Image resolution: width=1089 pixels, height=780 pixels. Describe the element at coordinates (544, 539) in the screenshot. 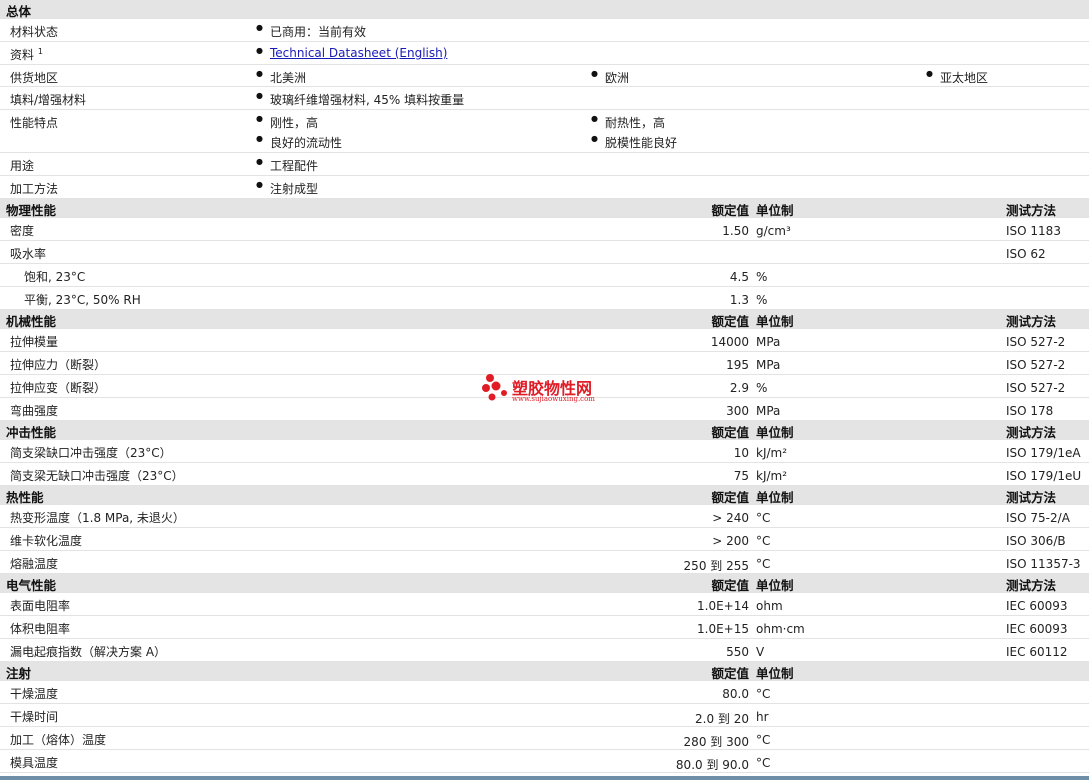

I see `property-row: 维卡软化温度 > 200 °C ISO 306/B` at that location.